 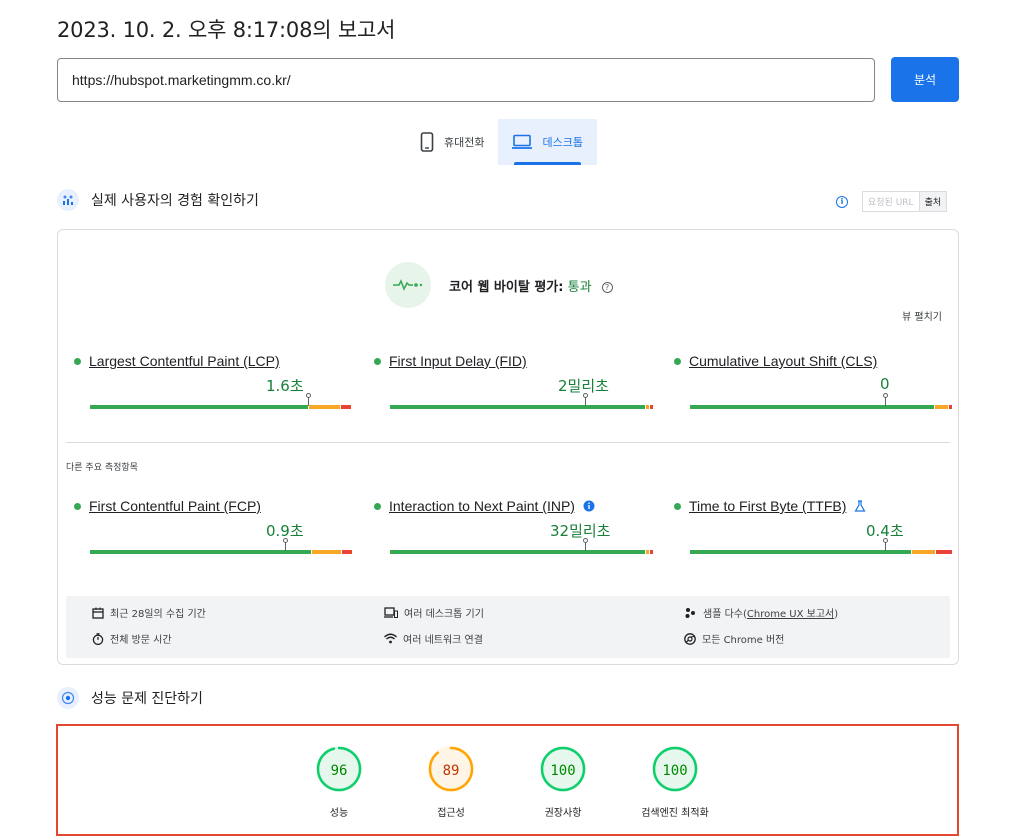 I want to click on tab-mobile-label: 휴대전화, so click(x=464, y=142).